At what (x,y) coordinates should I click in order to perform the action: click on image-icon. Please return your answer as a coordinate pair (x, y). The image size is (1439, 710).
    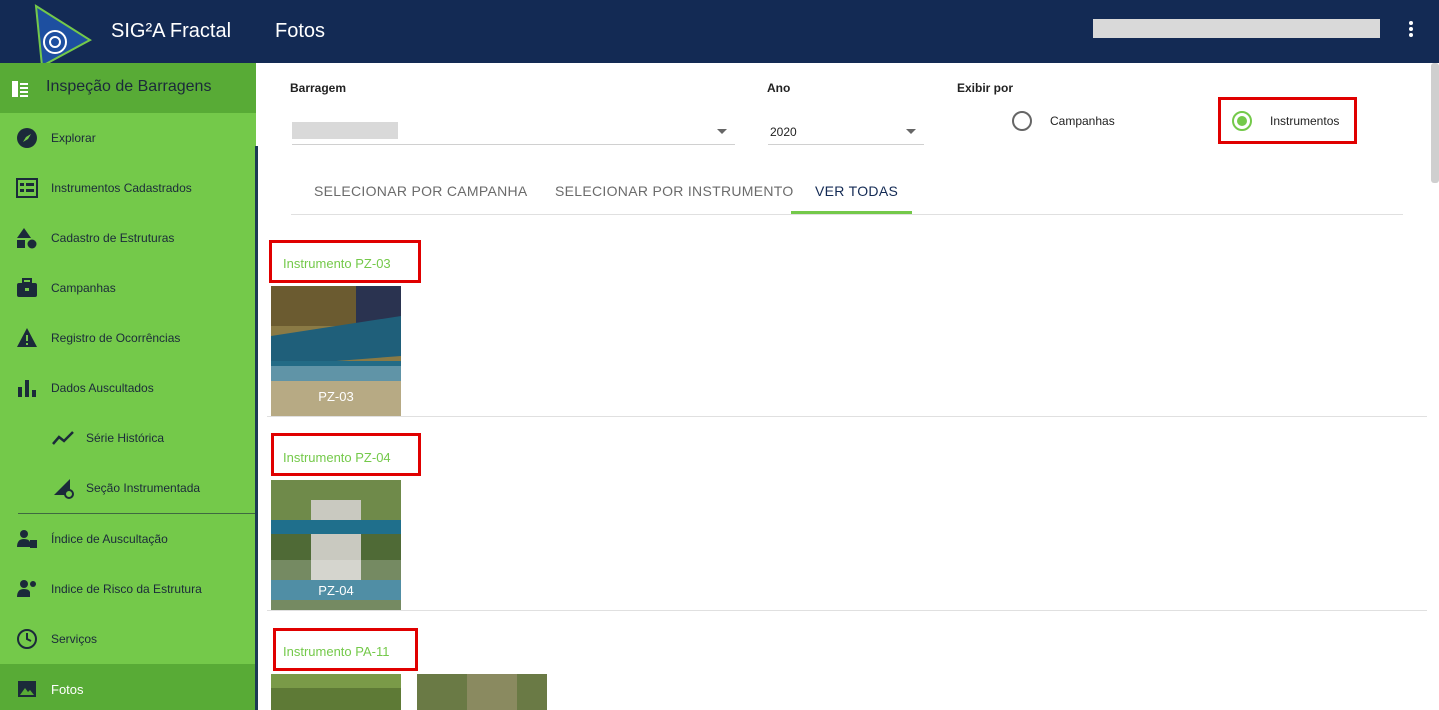
    Looking at the image, I should click on (27, 689).